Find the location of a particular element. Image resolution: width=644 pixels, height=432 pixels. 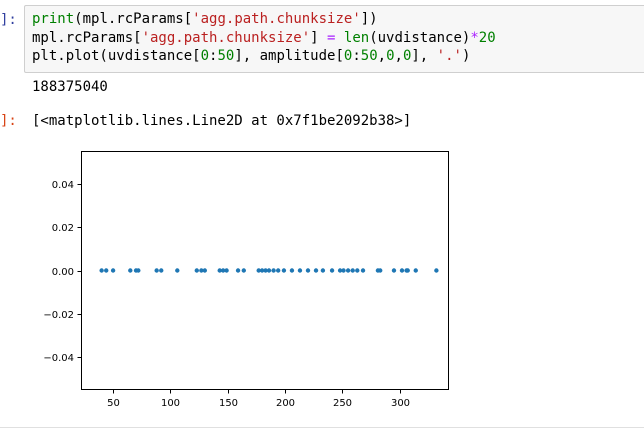

y-tick-label: 0.02 is located at coordinates (63, 228).